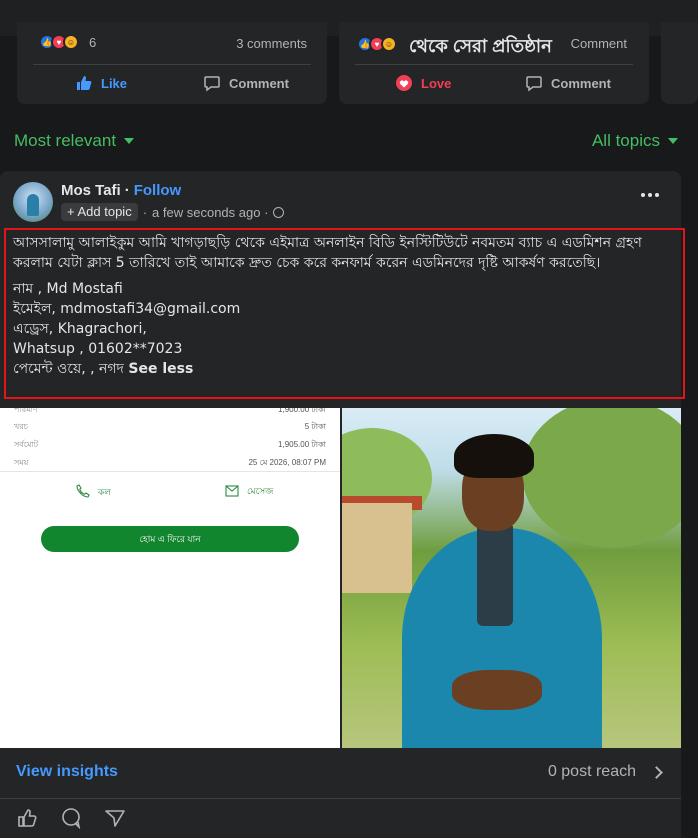 The height and width of the screenshot is (838, 698). What do you see at coordinates (170, 429) in the screenshot?
I see `receipt-row: খরচ 5 টাকা` at bounding box center [170, 429].